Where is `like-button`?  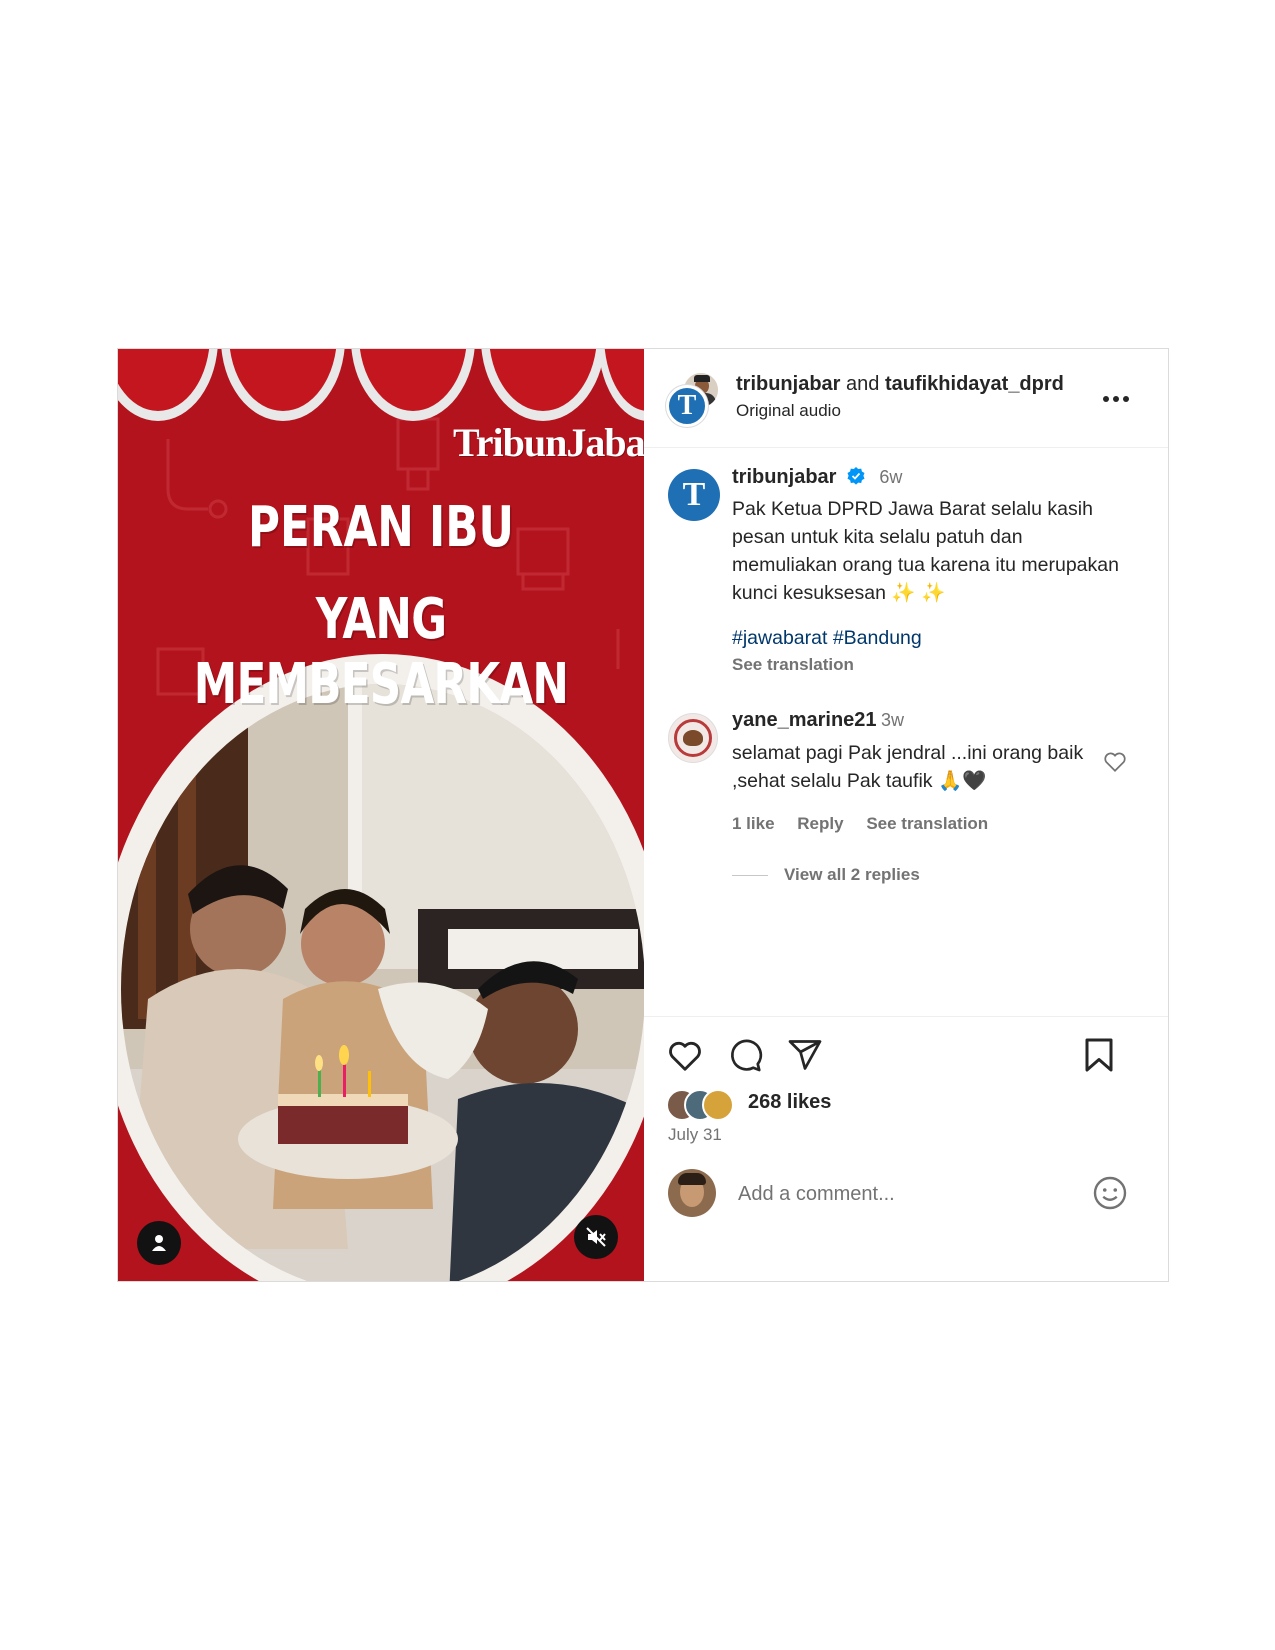
like-button is located at coordinates (685, 1057).